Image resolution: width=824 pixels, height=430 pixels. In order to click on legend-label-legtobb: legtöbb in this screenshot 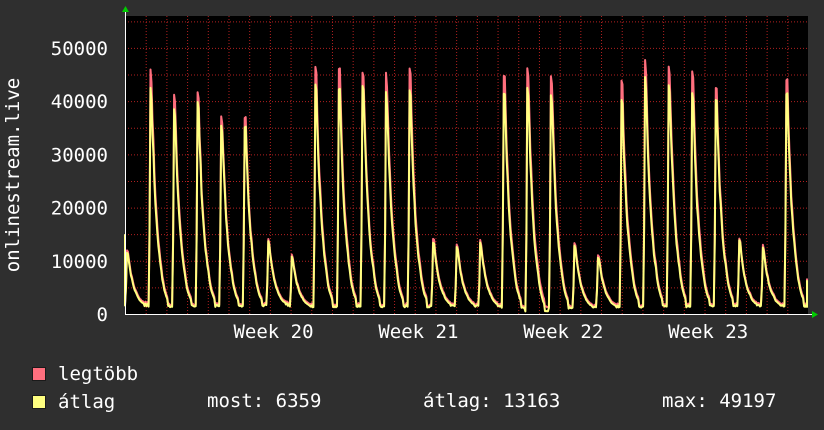, I will do `click(98, 374)`.